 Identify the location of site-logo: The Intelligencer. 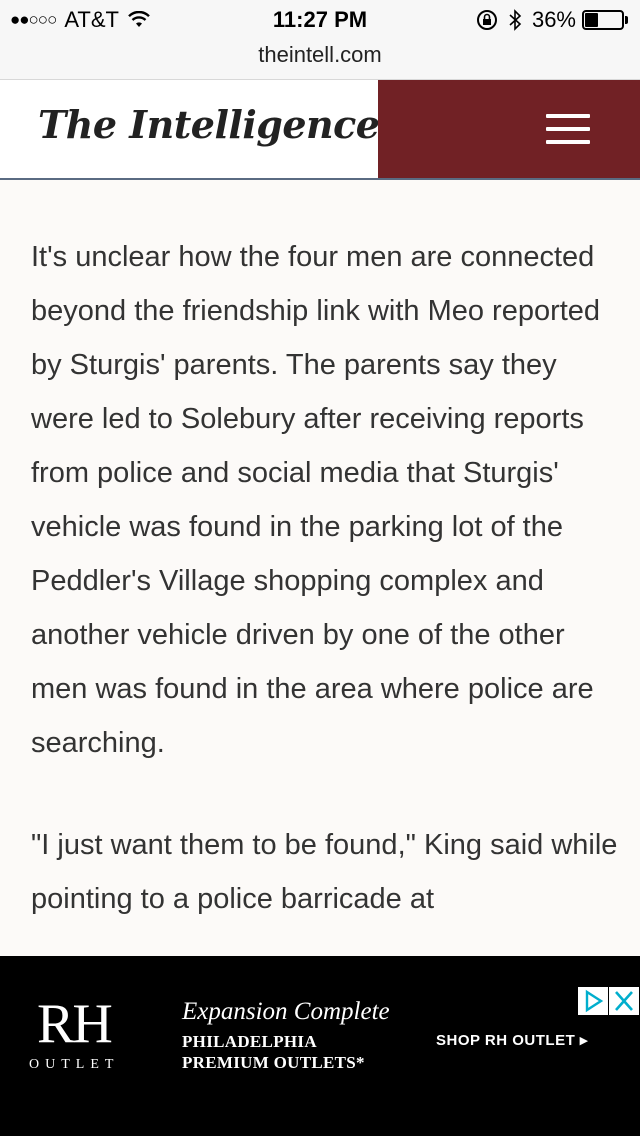
(218, 124).